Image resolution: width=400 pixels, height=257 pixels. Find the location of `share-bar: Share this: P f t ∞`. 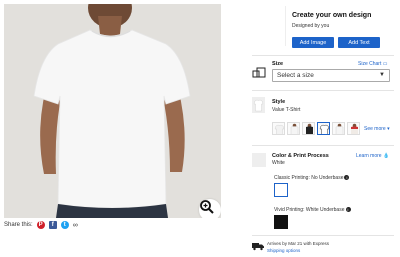

share-bar: Share this: P f t ∞ is located at coordinates (41, 225).